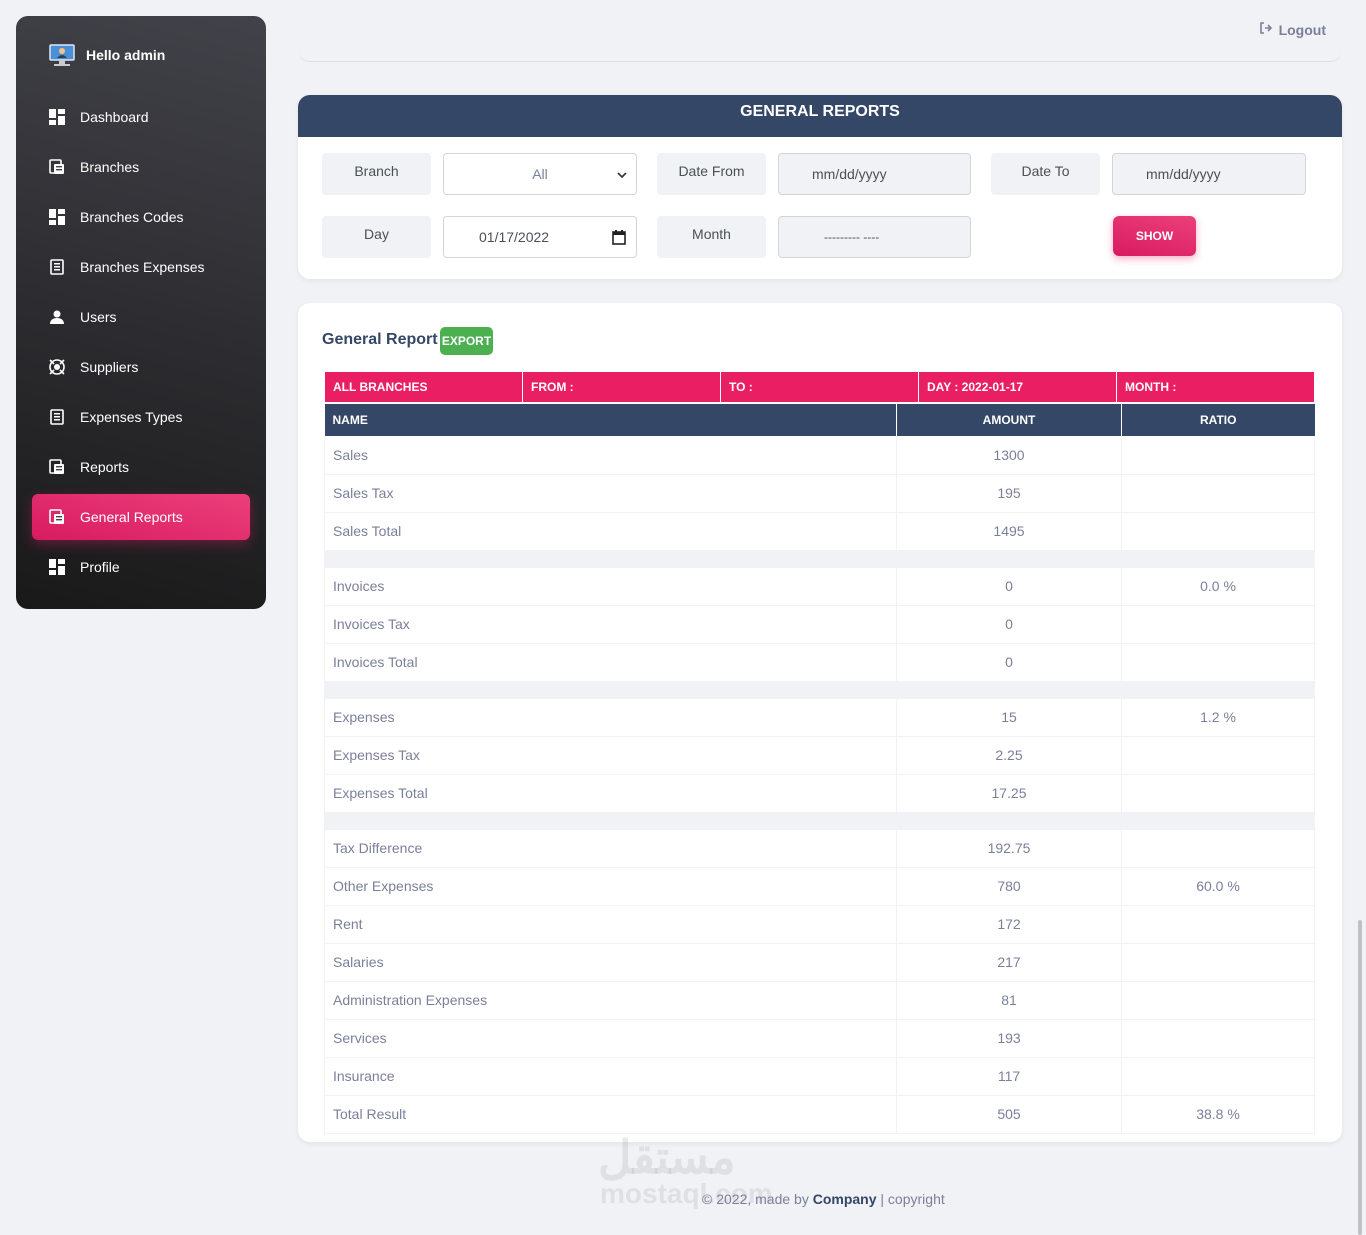 The width and height of the screenshot is (1366, 1235). What do you see at coordinates (1009, 717) in the screenshot?
I see `cell-amount: 15` at bounding box center [1009, 717].